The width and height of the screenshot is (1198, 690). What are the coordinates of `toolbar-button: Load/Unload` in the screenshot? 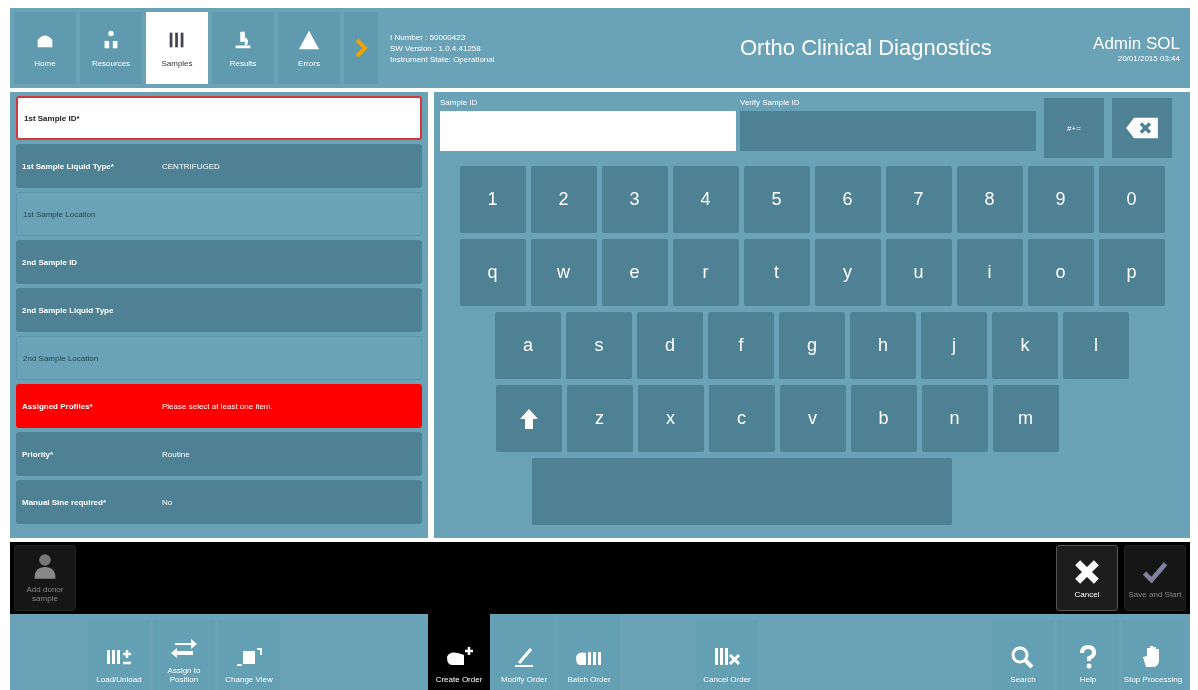 It's located at (119, 655).